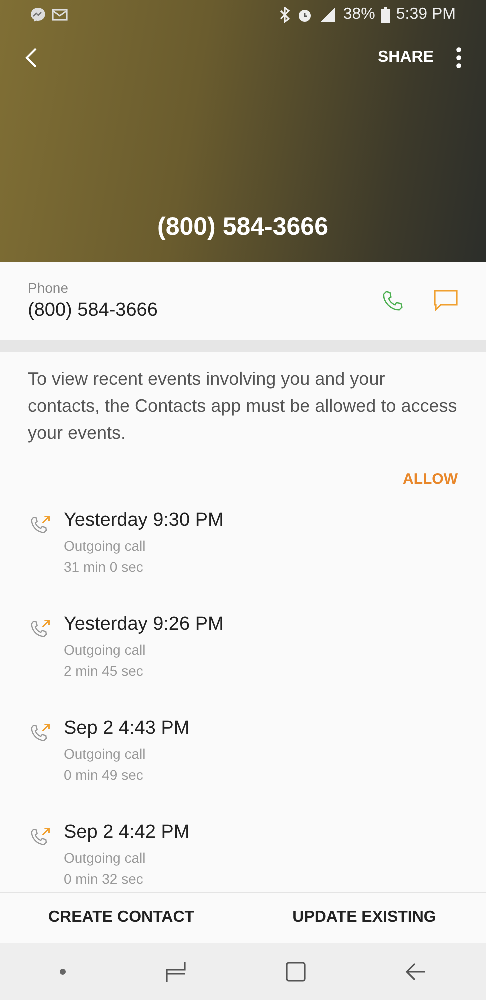 Image resolution: width=486 pixels, height=1000 pixels. What do you see at coordinates (31, 58) in the screenshot?
I see `back-icon` at bounding box center [31, 58].